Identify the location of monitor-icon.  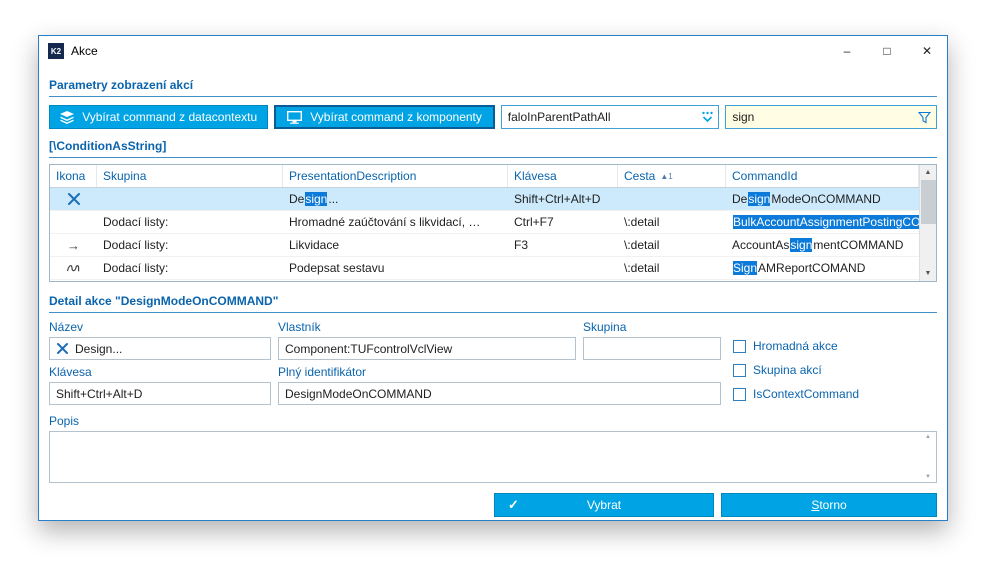
(295, 117).